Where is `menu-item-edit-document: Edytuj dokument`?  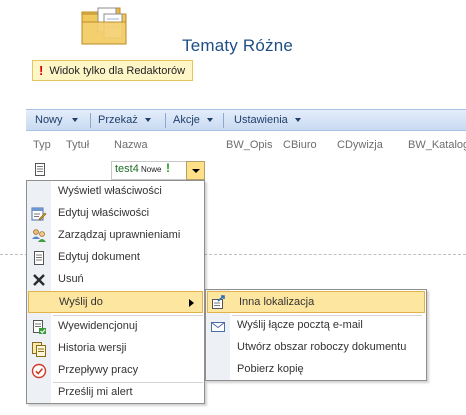
menu-item-edit-document: Edytuj dokument is located at coordinates (115, 258).